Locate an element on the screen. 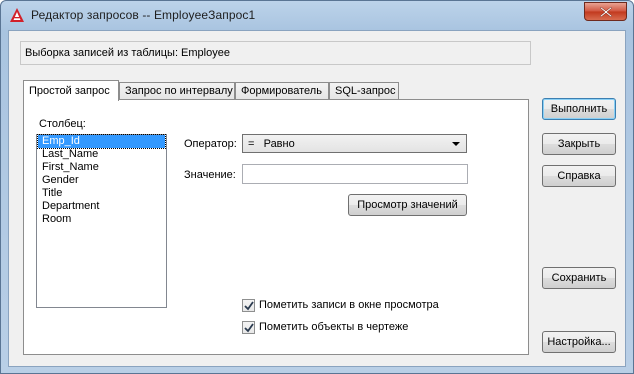 This screenshot has height=374, width=634. tab-label: Простой запрос is located at coordinates (69, 91).